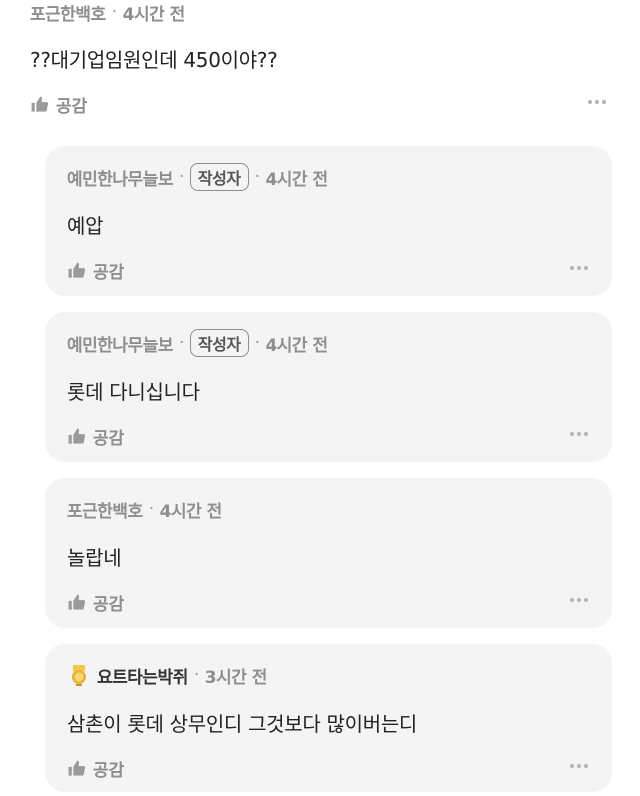  Describe the element at coordinates (154, 14) in the screenshot. I see `comment-time: 4시간 전` at that location.